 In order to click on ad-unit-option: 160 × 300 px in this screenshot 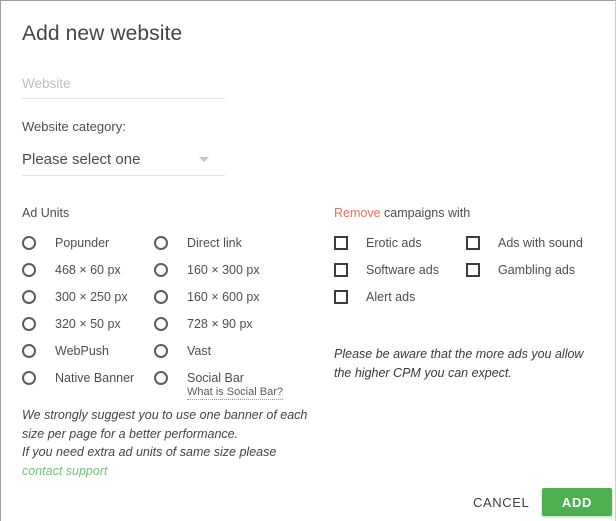, I will do `click(207, 269)`.